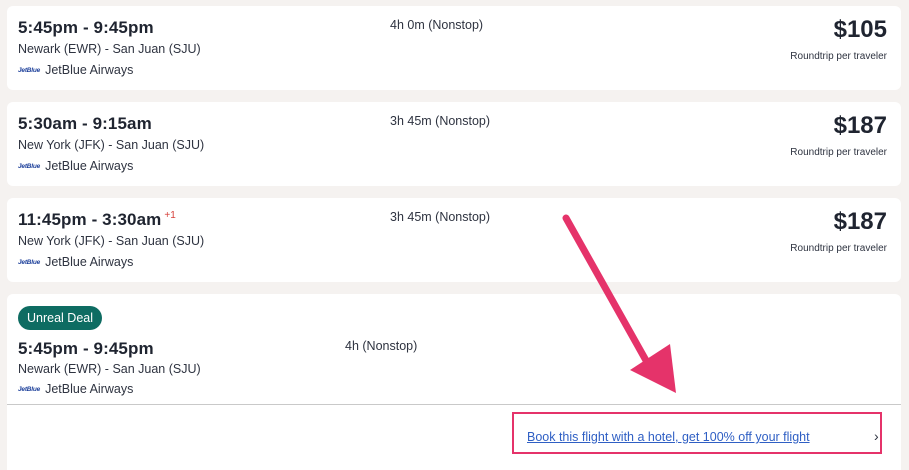  I want to click on flight-times: 5:30am - 9:15am, so click(85, 123).